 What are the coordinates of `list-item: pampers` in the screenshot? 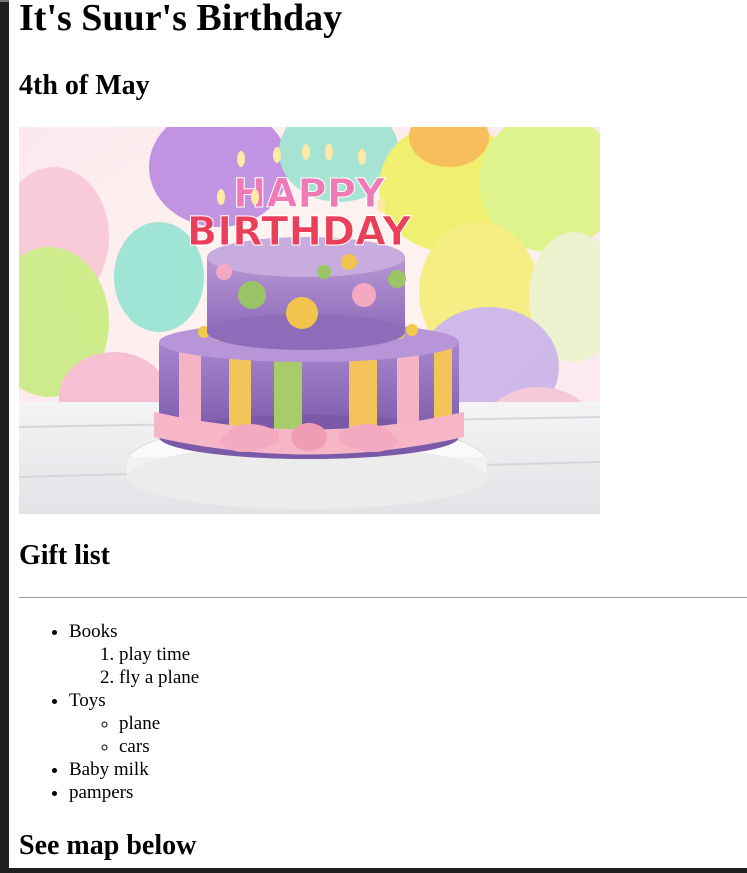 It's located at (134, 792).